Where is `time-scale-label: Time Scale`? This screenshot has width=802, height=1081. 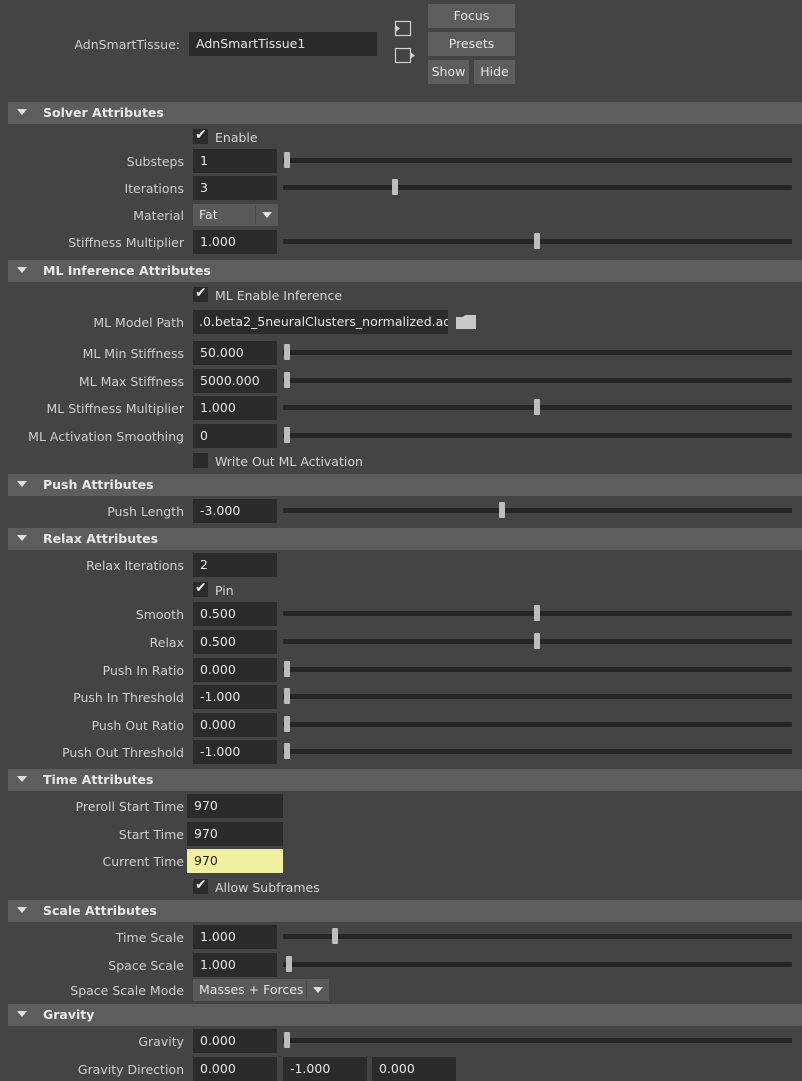
time-scale-label: Time Scale is located at coordinates (149, 937).